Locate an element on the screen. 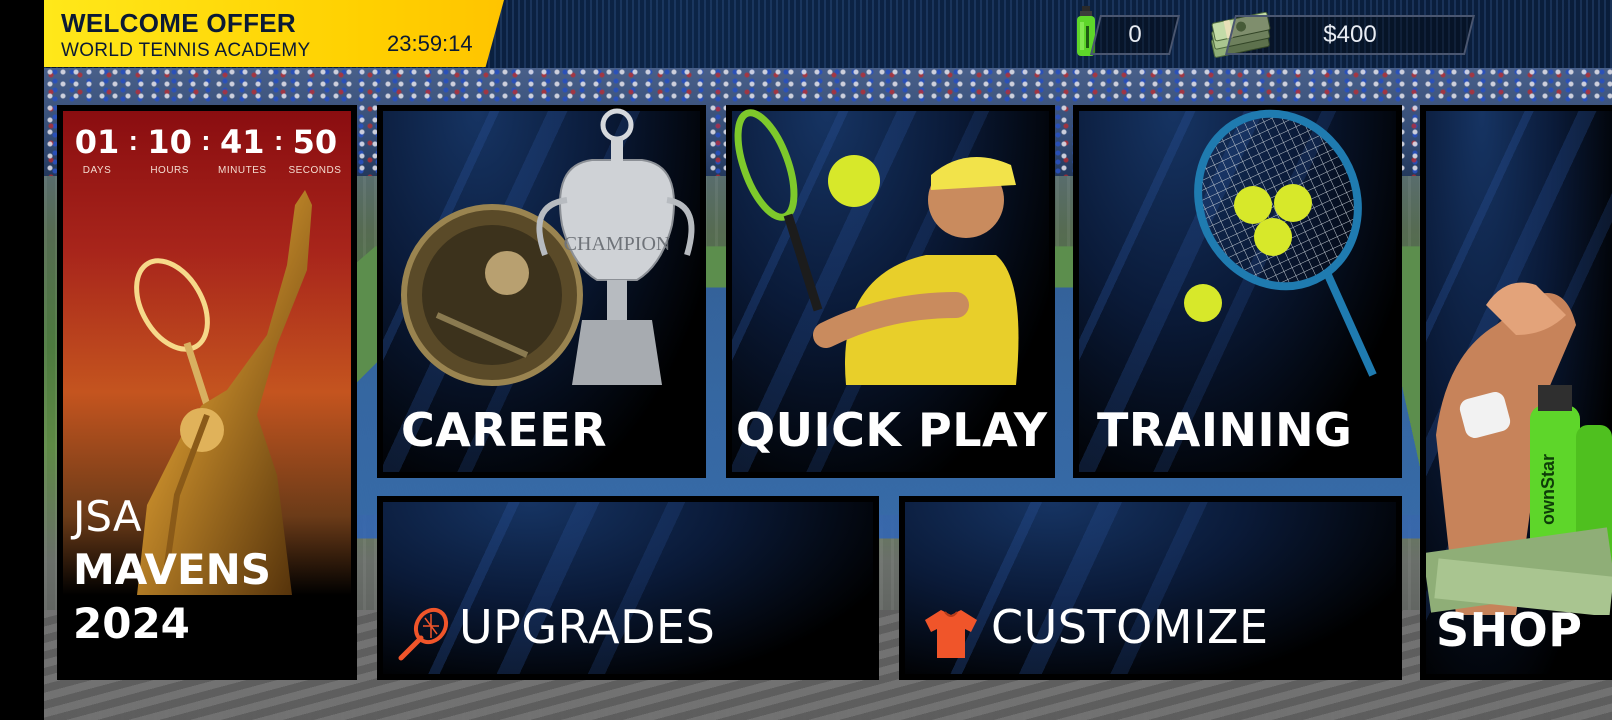 This screenshot has height=720, width=1612. countdown-minutes-value: 41 is located at coordinates (242, 142).